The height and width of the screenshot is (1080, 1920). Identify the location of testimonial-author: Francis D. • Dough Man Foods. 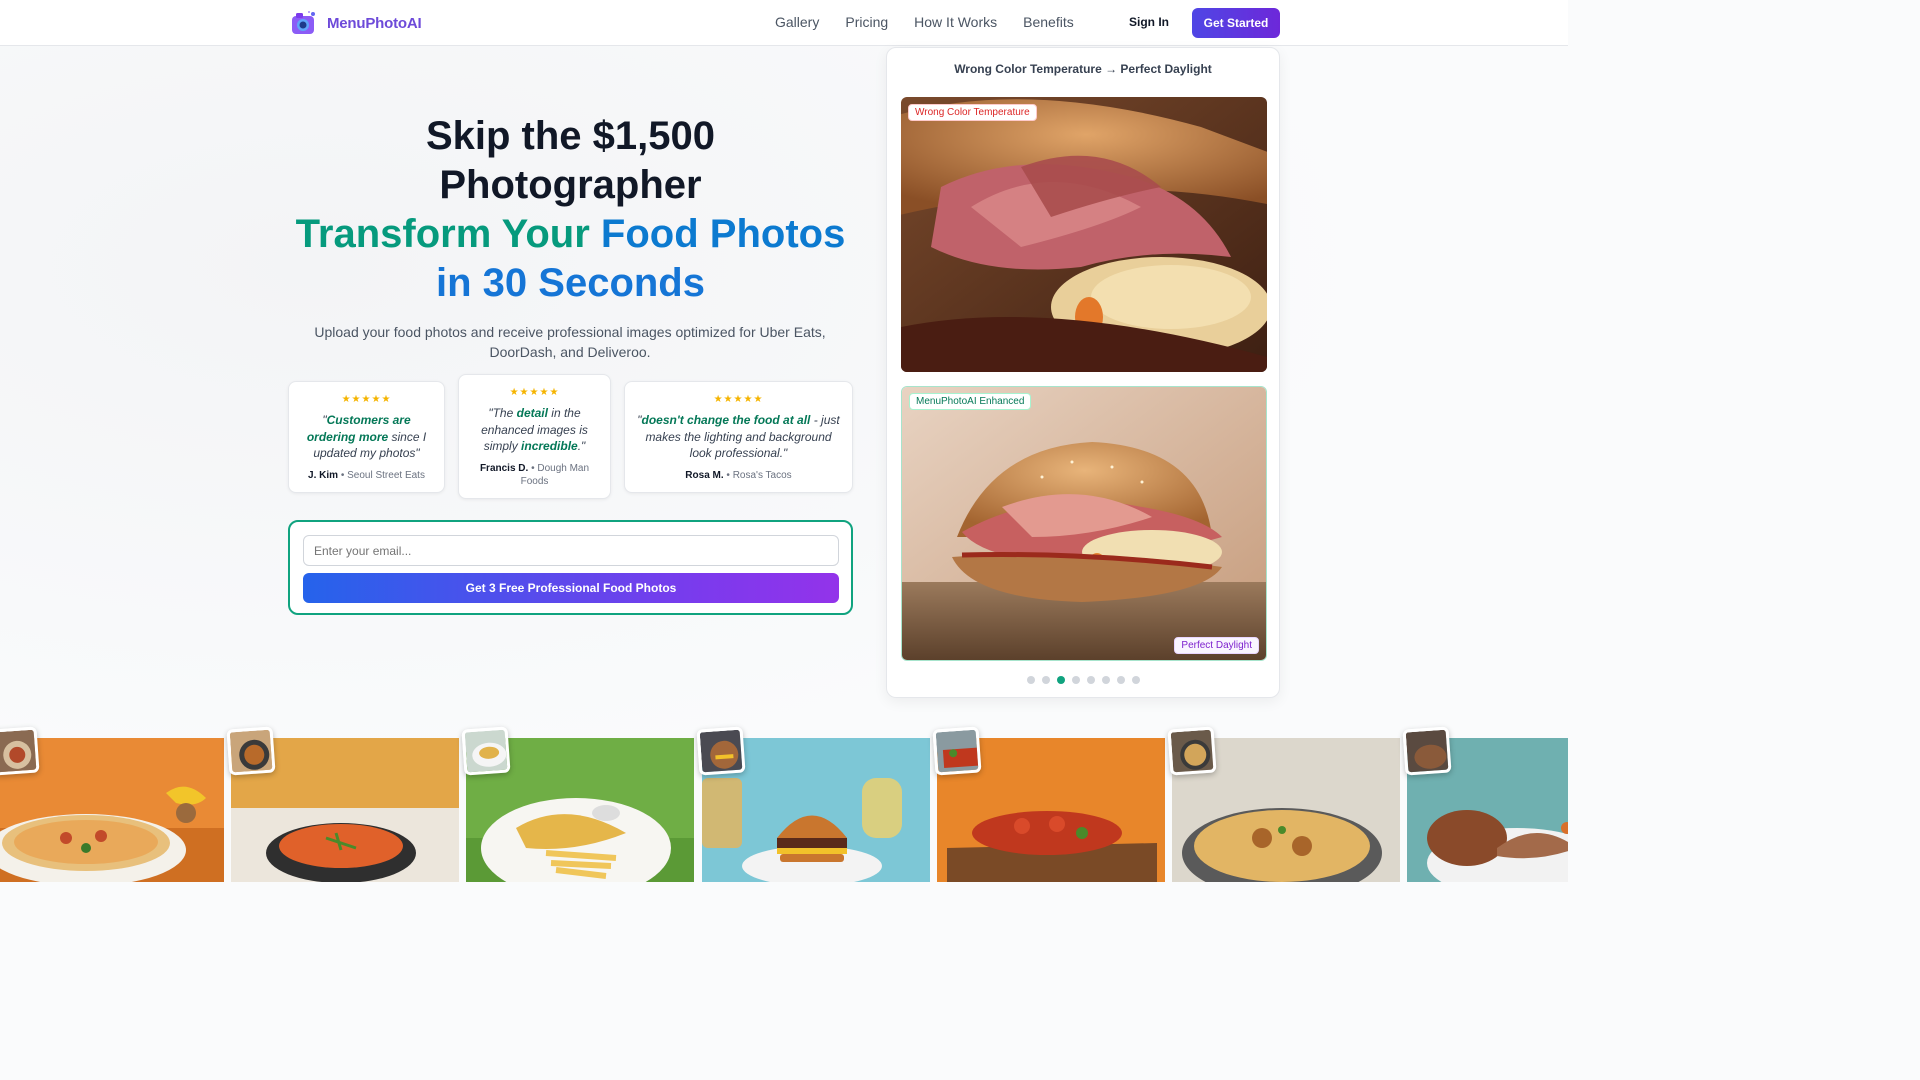
(534, 474).